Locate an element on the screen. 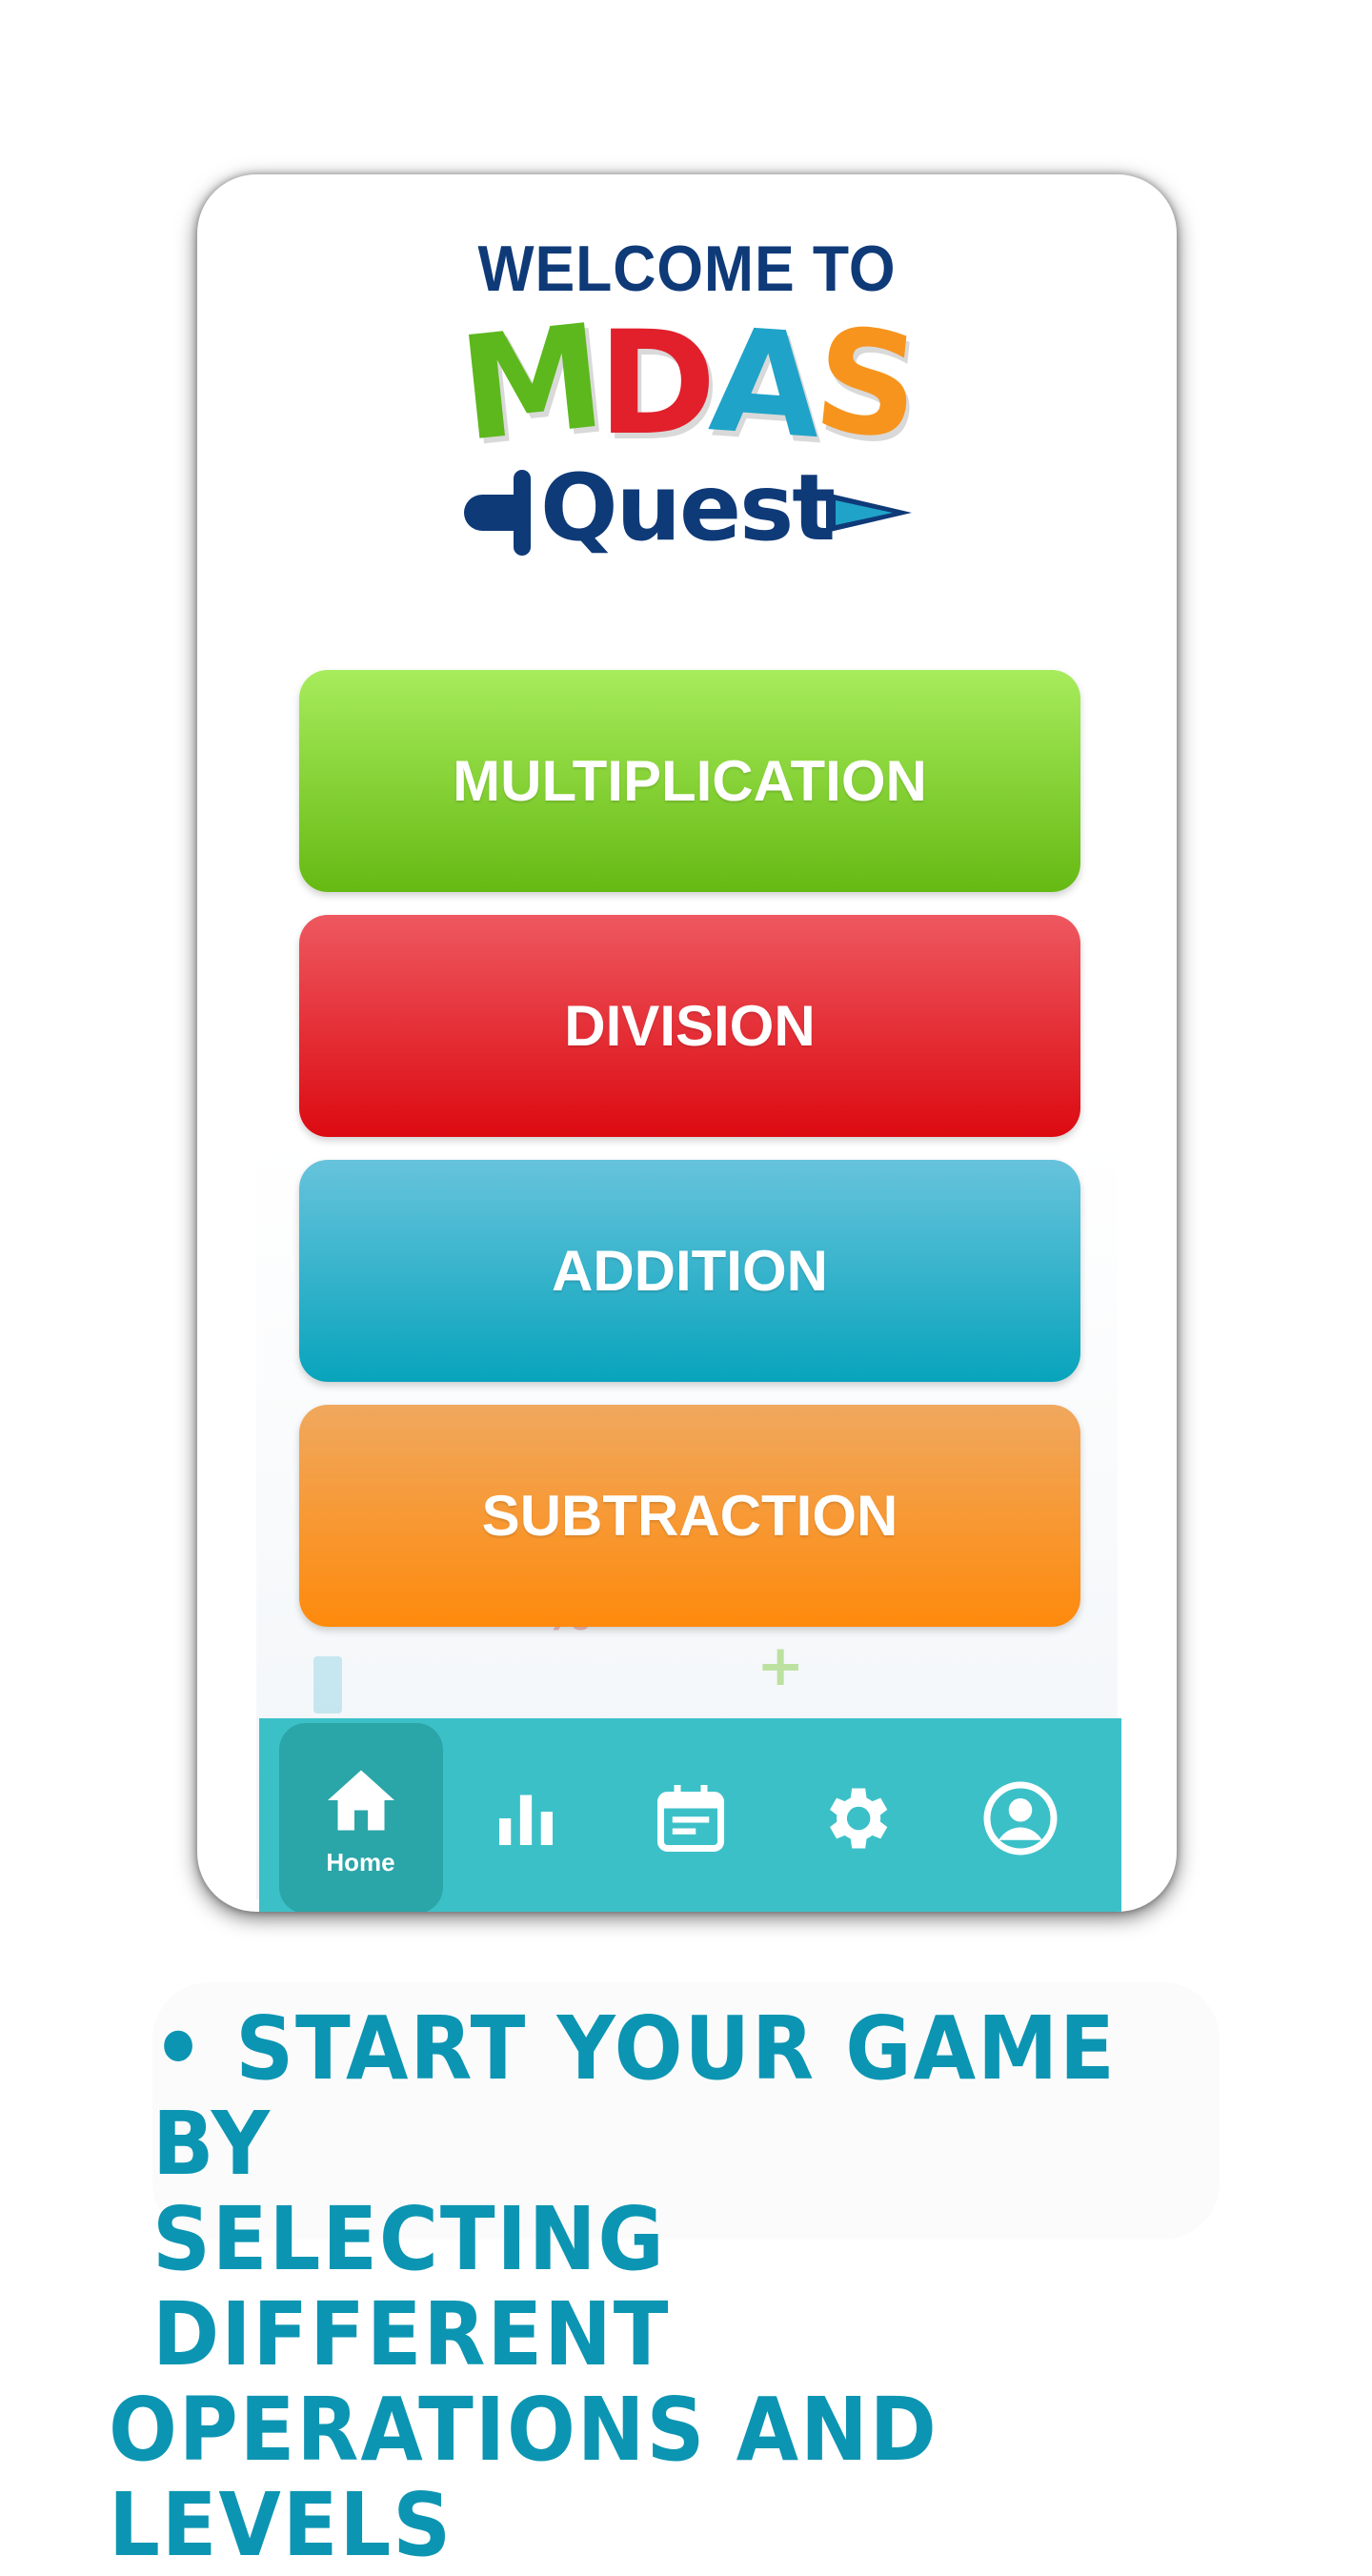  nav-item-profile is located at coordinates (1020, 1818).